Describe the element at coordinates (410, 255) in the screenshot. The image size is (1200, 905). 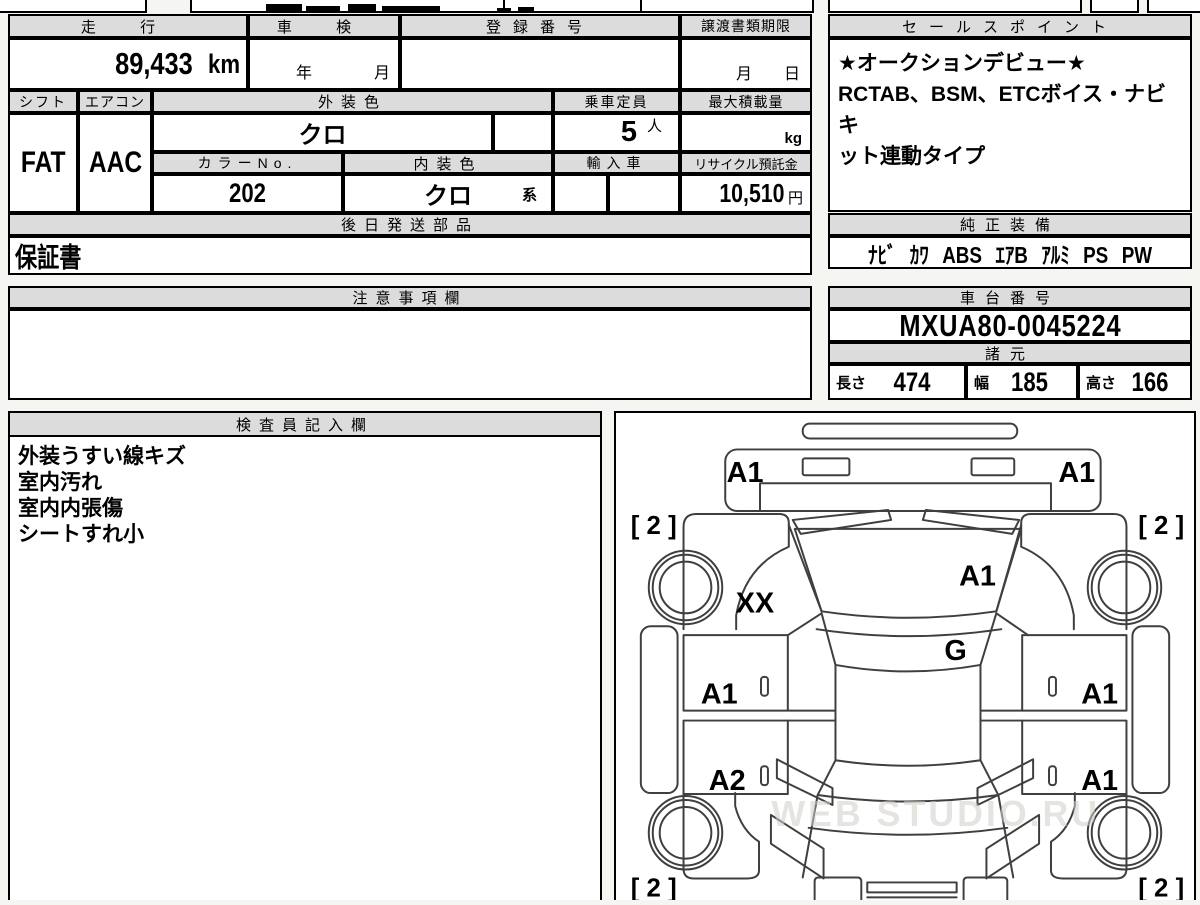
I see `later-shipping-value-cell: 保証書` at that location.